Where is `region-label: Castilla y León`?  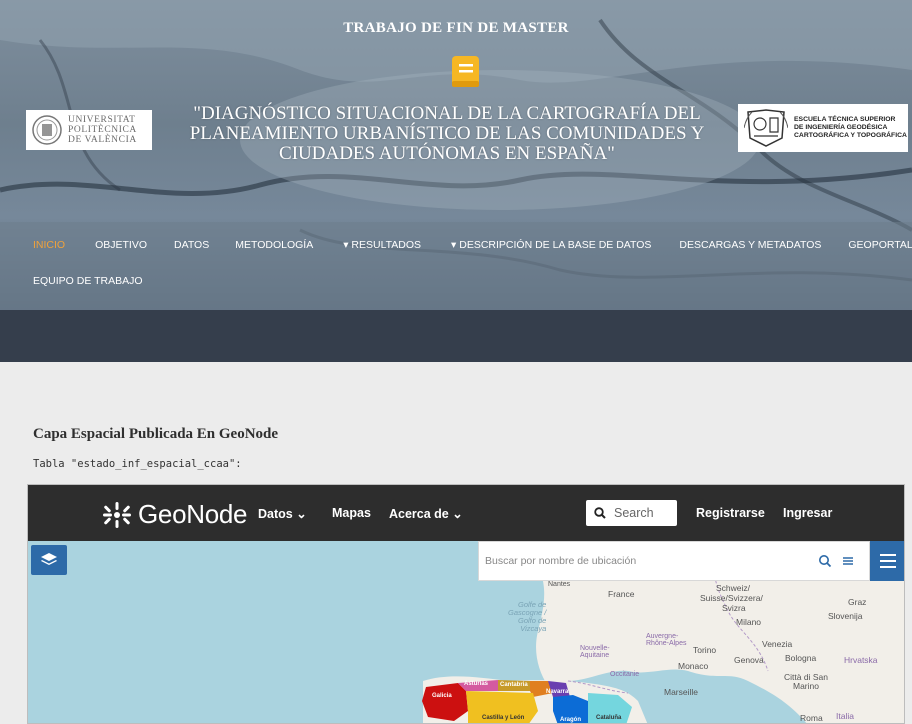
region-label: Castilla y León is located at coordinates (503, 718).